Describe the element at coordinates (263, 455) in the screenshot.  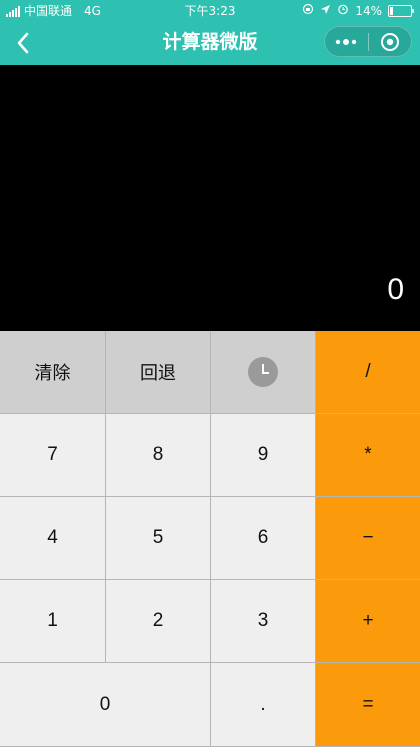
I see `digit-9-button: 9` at that location.